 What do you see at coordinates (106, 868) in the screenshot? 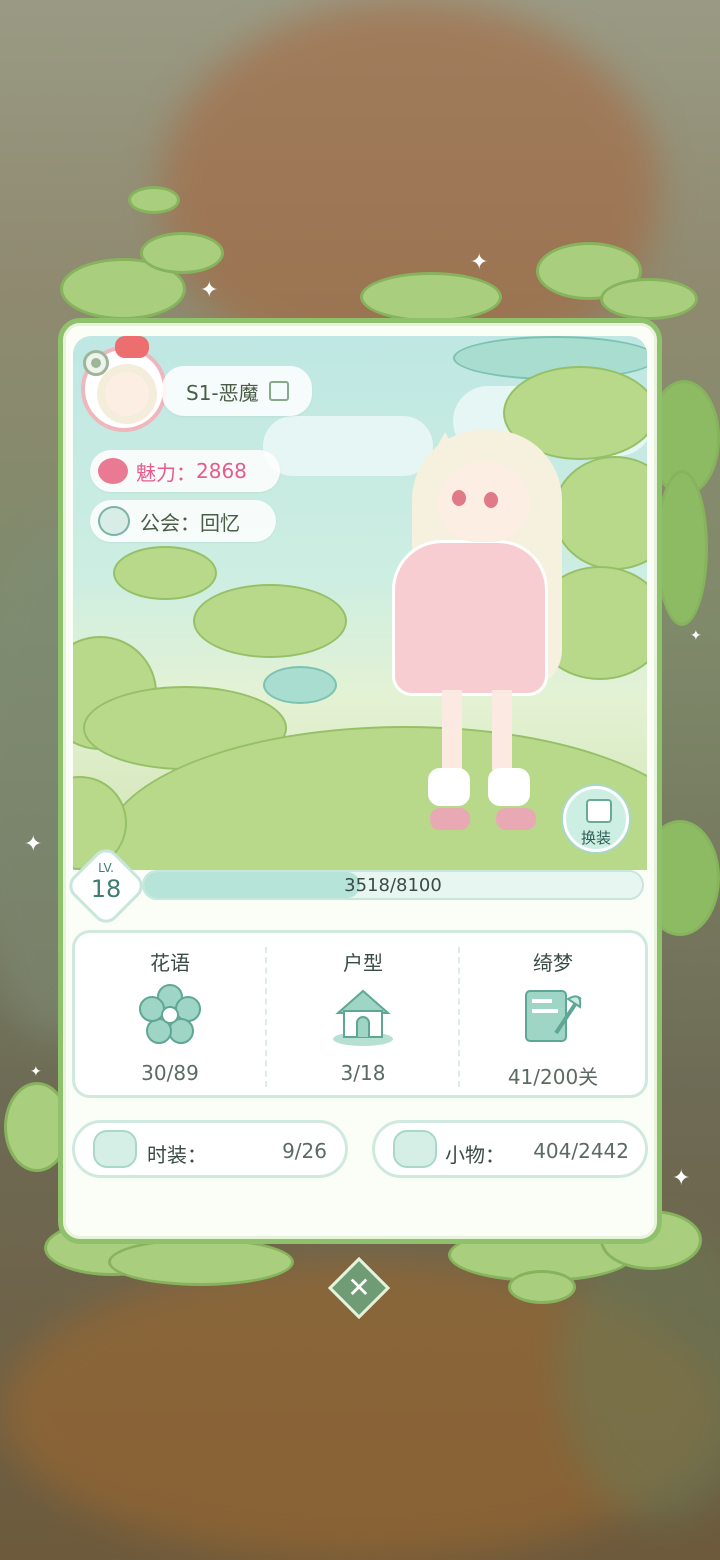
I see `level-prefix: LV.` at bounding box center [106, 868].